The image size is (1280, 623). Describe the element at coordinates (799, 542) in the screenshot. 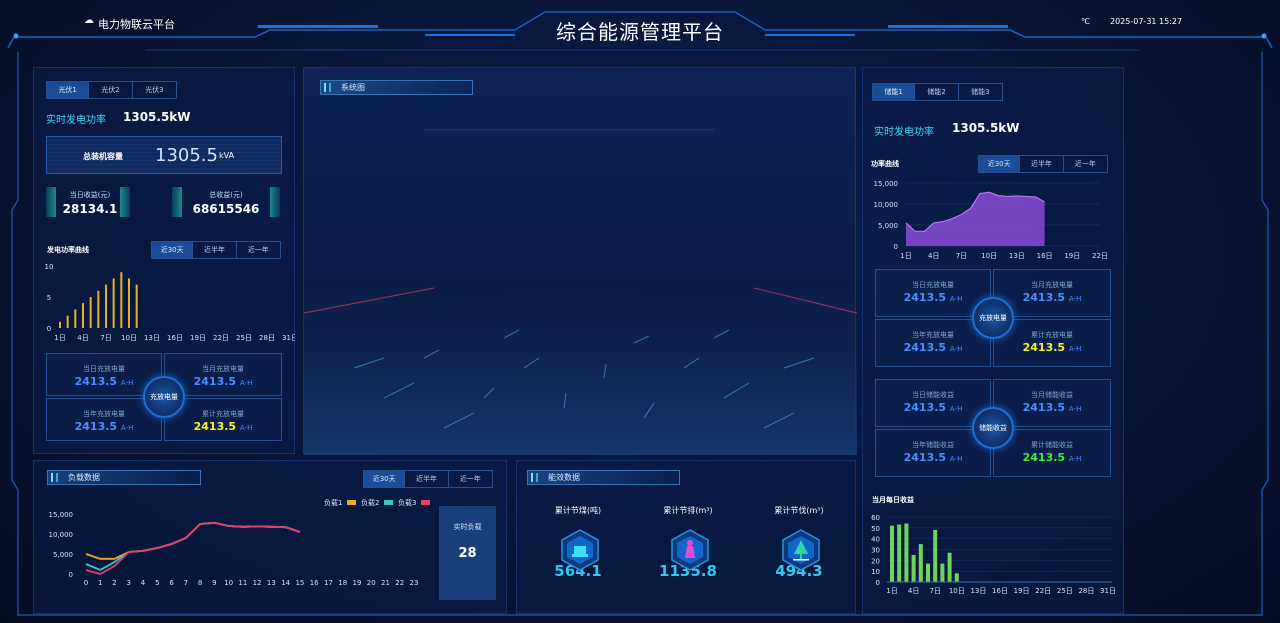

I see `eff-forest: 累计节伐(m³) 494.3` at that location.